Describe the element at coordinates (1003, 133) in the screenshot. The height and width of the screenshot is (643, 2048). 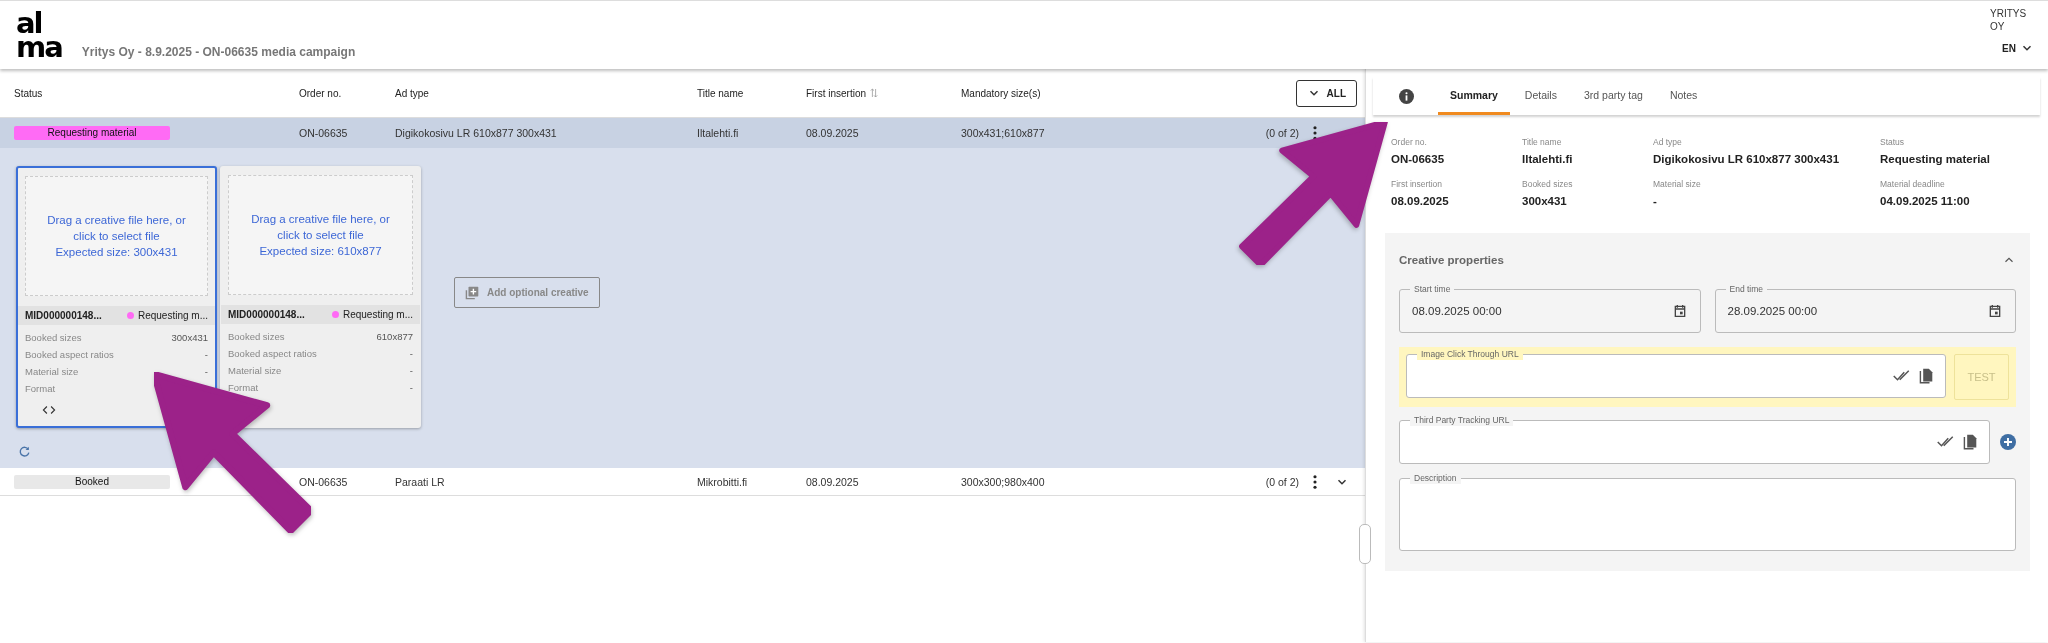
I see `table-cell-text: 300x431;610x877` at that location.